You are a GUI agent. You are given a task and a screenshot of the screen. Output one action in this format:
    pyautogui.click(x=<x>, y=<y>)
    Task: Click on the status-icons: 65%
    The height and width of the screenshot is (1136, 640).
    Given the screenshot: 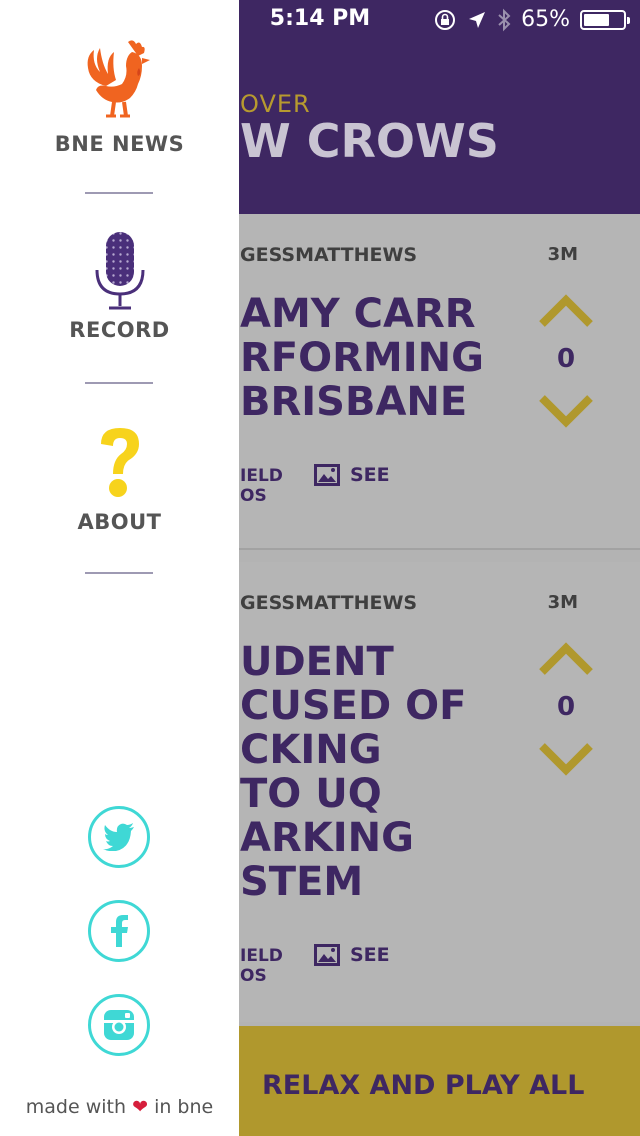 What is the action you would take?
    pyautogui.click(x=531, y=19)
    